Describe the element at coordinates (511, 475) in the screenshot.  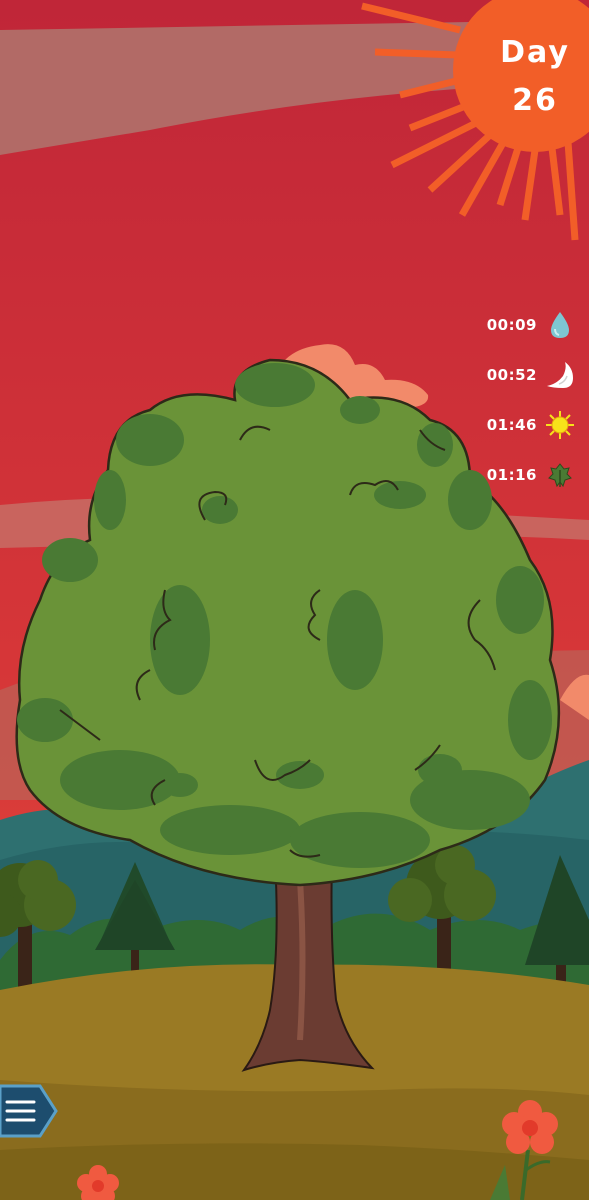
I see `timer-leaf-value: 01:16` at that location.